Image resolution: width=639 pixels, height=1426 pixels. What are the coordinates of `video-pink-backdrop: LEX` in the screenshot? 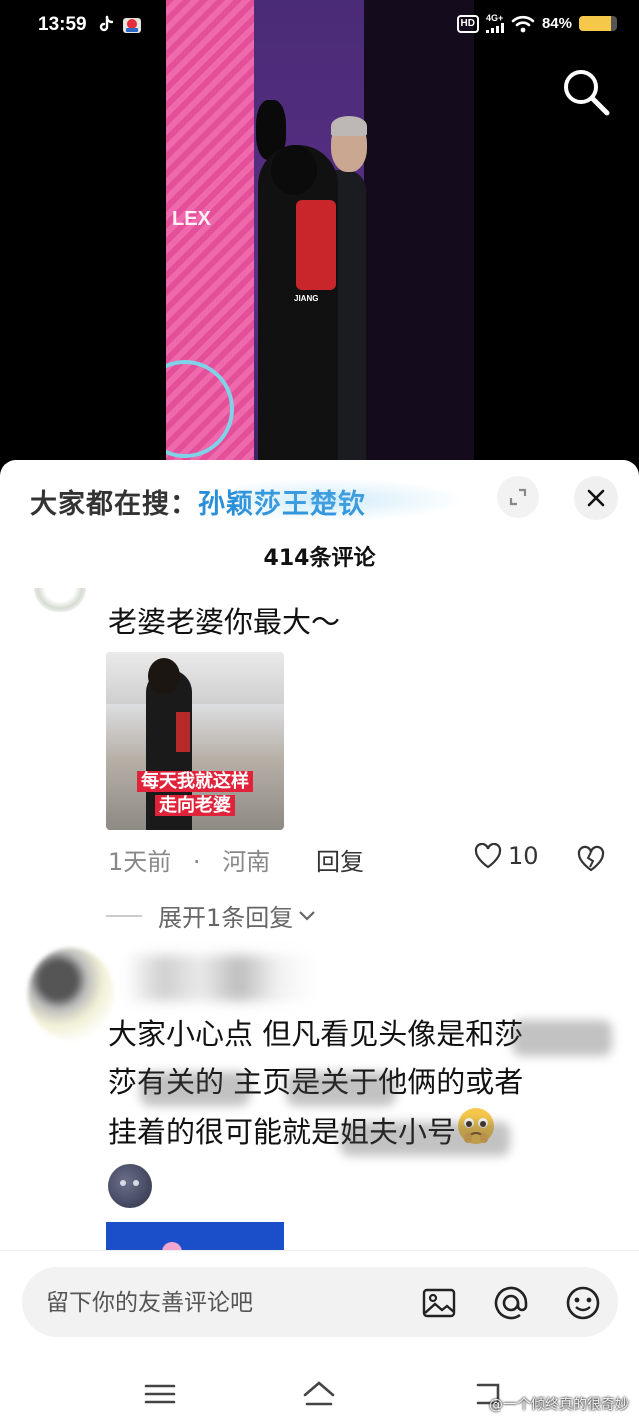 It's located at (210, 235).